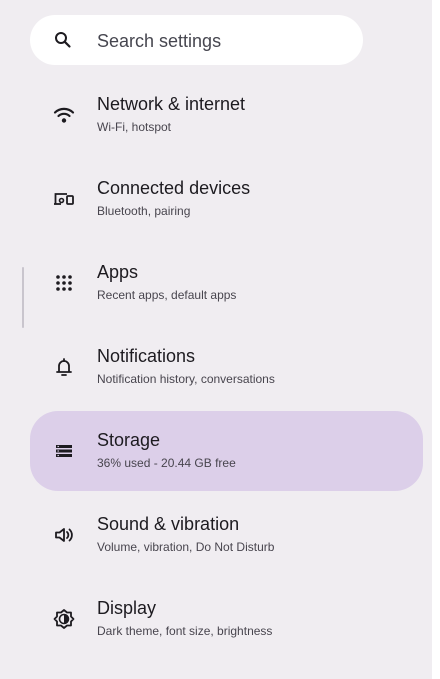 Image resolution: width=440 pixels, height=679 pixels. Describe the element at coordinates (64, 115) in the screenshot. I see `wifi-icon` at that location.